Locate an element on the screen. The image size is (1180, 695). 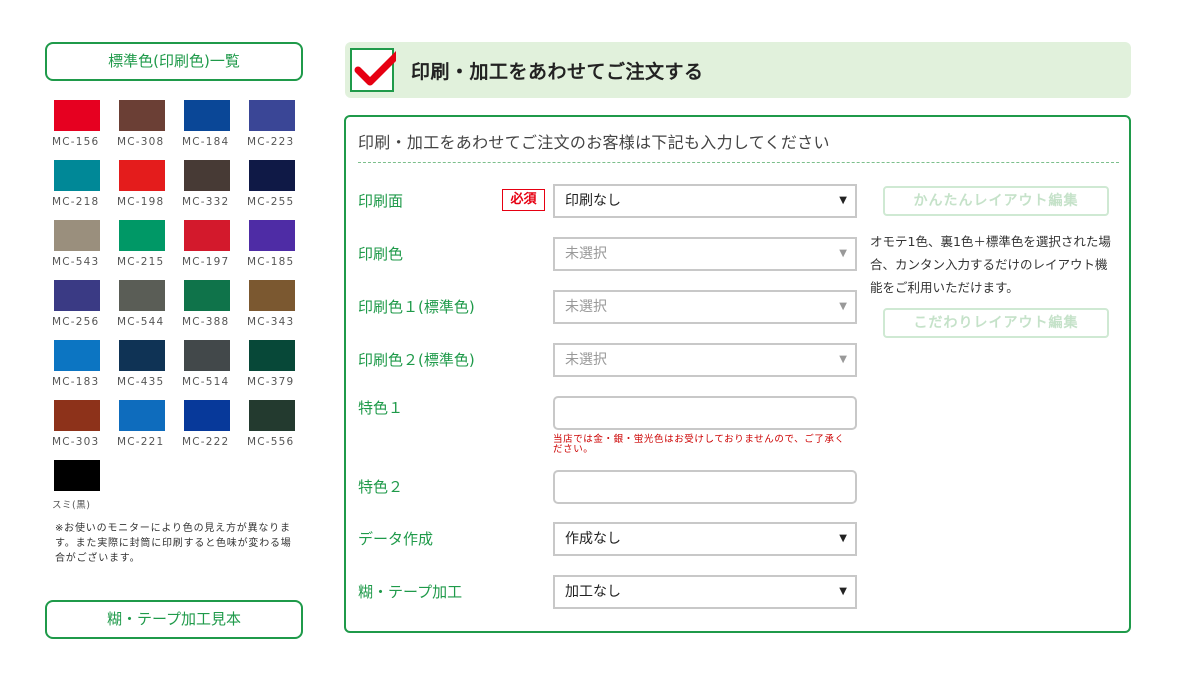
swatch-row: MC-183 MC-435 MC-514 MC-379 is located at coordinates (175, 370).